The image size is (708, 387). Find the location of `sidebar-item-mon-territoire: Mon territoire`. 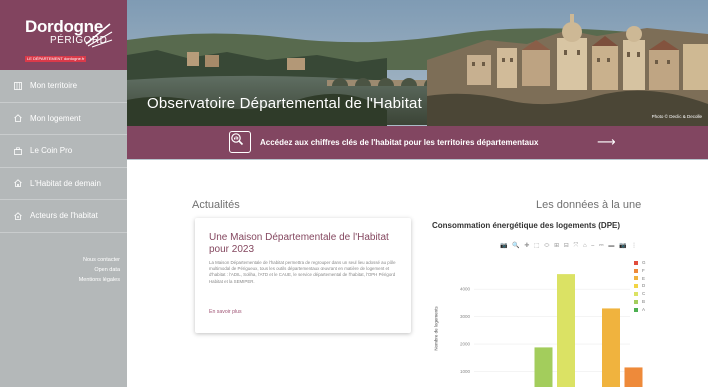

sidebar-item-mon-territoire: Mon territoire is located at coordinates (63, 86).